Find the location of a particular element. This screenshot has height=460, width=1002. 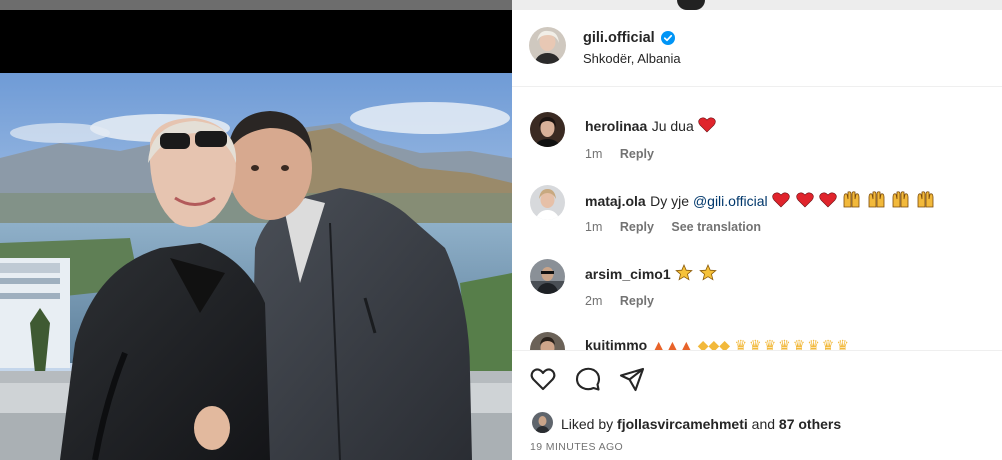

previous-content-strip is located at coordinates (256, 5).